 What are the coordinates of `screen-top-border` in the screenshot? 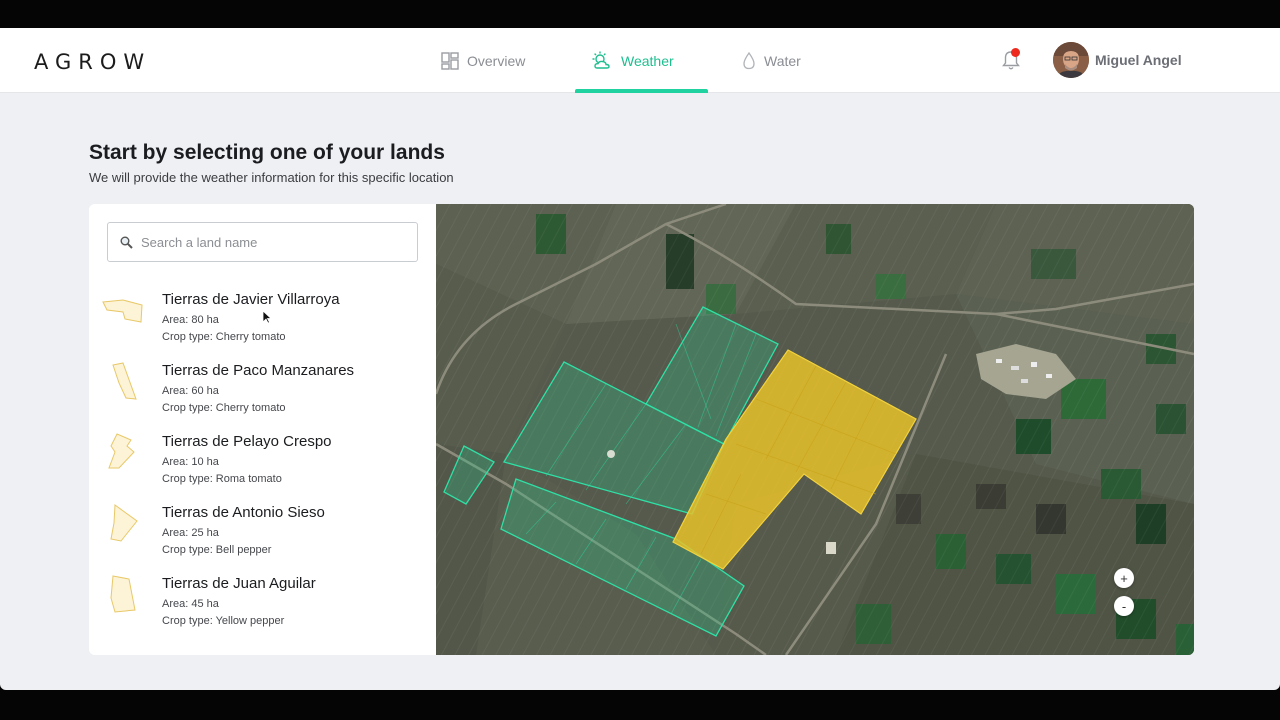 It's located at (640, 14).